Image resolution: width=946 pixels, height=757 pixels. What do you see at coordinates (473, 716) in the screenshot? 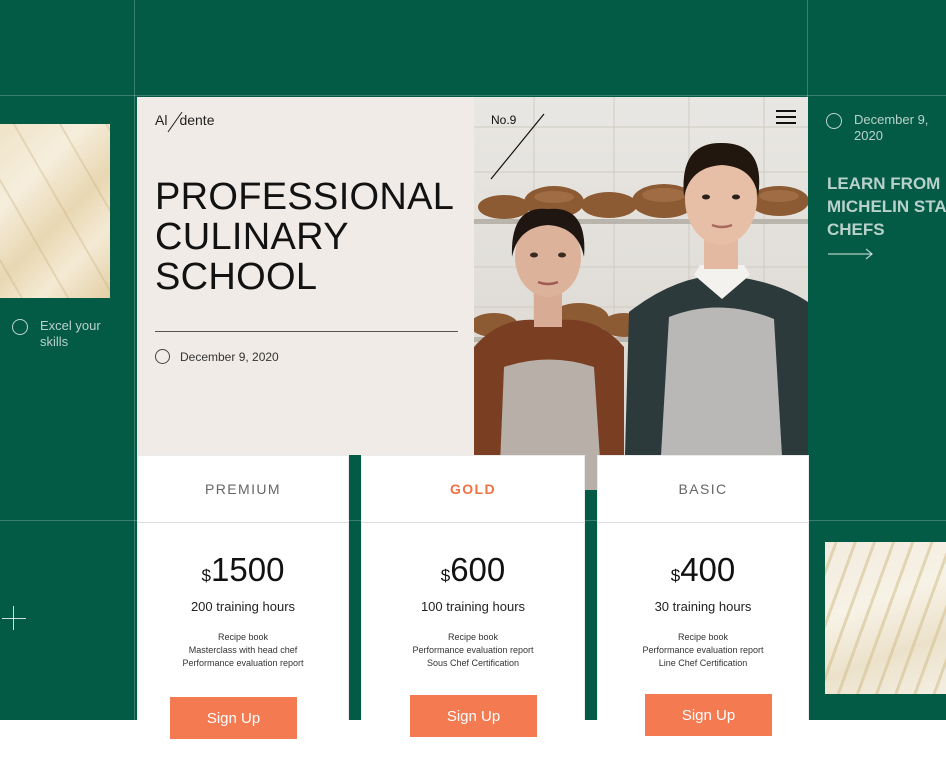
I see `signup-button-gold: Sign Up` at bounding box center [473, 716].